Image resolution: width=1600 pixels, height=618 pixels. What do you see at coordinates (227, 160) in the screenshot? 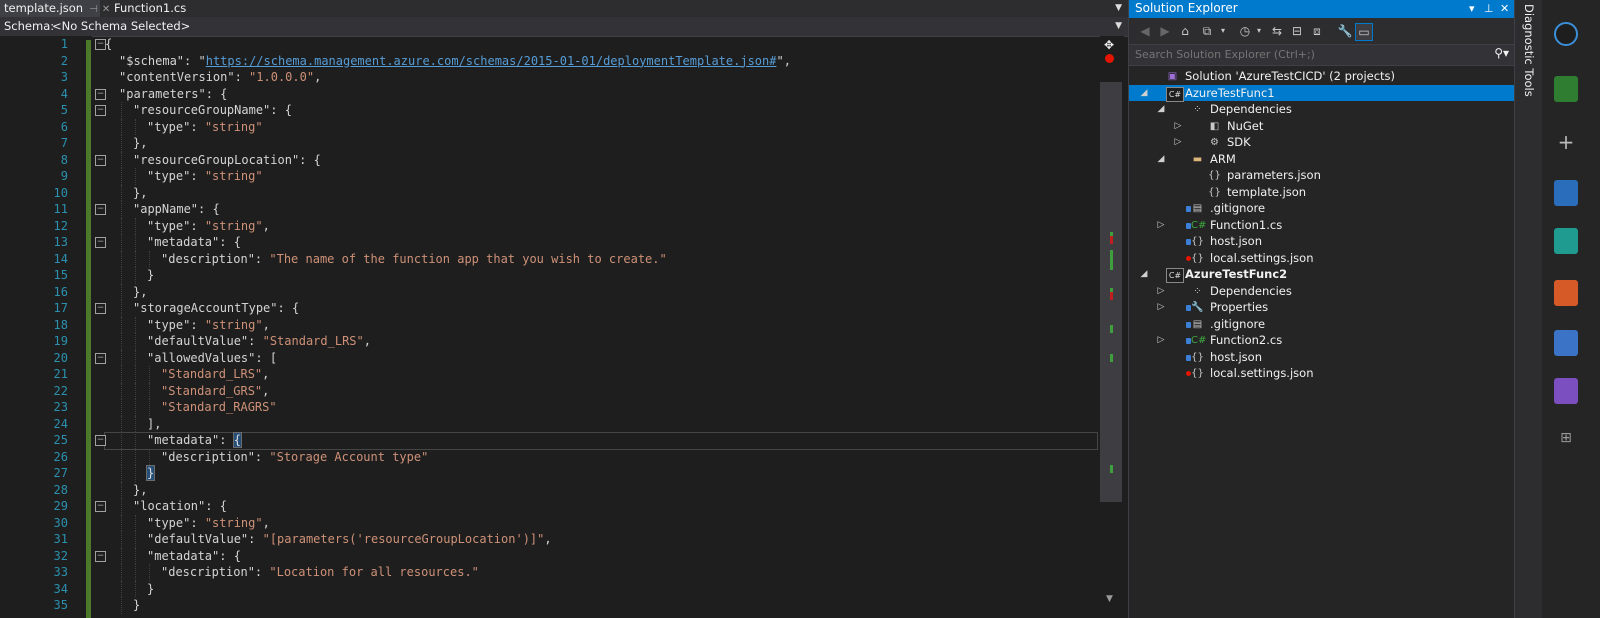
I see `code-line: "resourceGroupLocation": {` at bounding box center [227, 160].